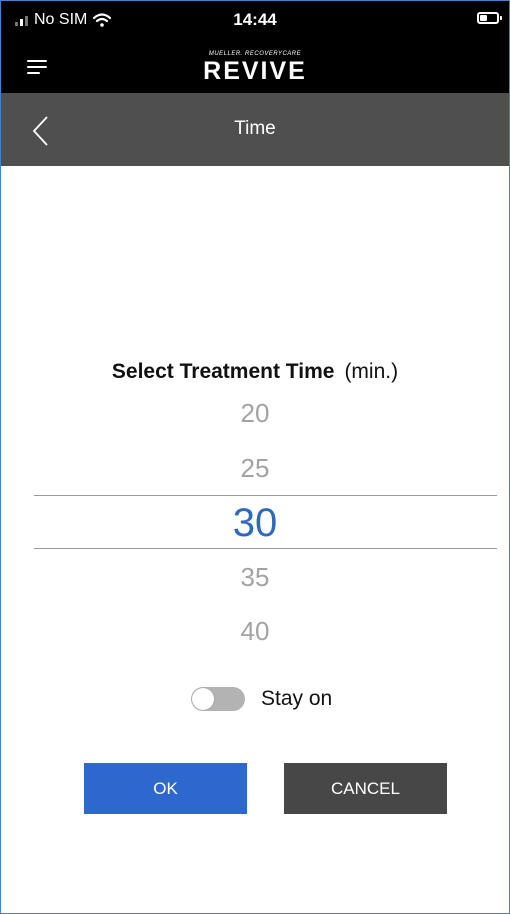 The height and width of the screenshot is (914, 510). Describe the element at coordinates (297, 698) in the screenshot. I see `stay-on-label: Stay on` at that location.